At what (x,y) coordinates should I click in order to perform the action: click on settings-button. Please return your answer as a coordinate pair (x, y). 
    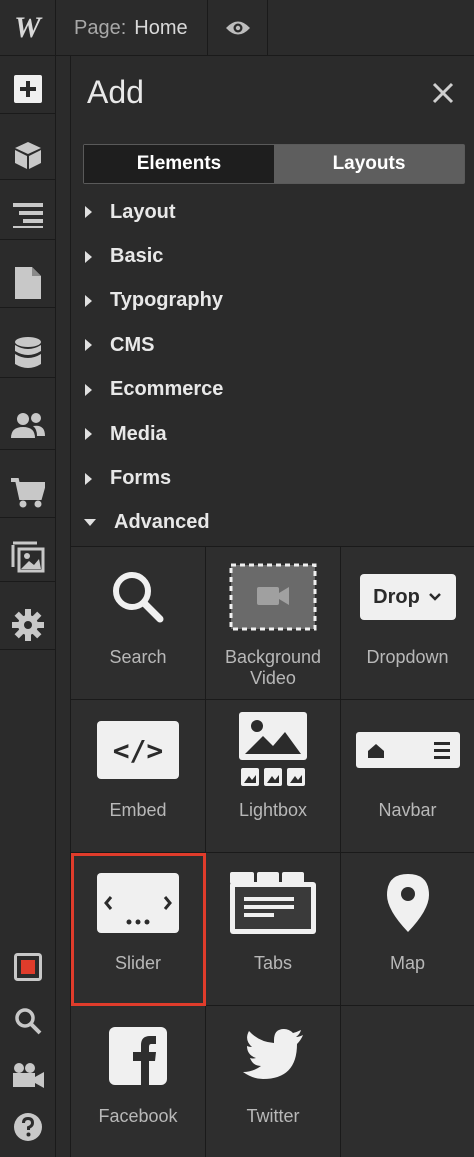
    Looking at the image, I should click on (28, 625).